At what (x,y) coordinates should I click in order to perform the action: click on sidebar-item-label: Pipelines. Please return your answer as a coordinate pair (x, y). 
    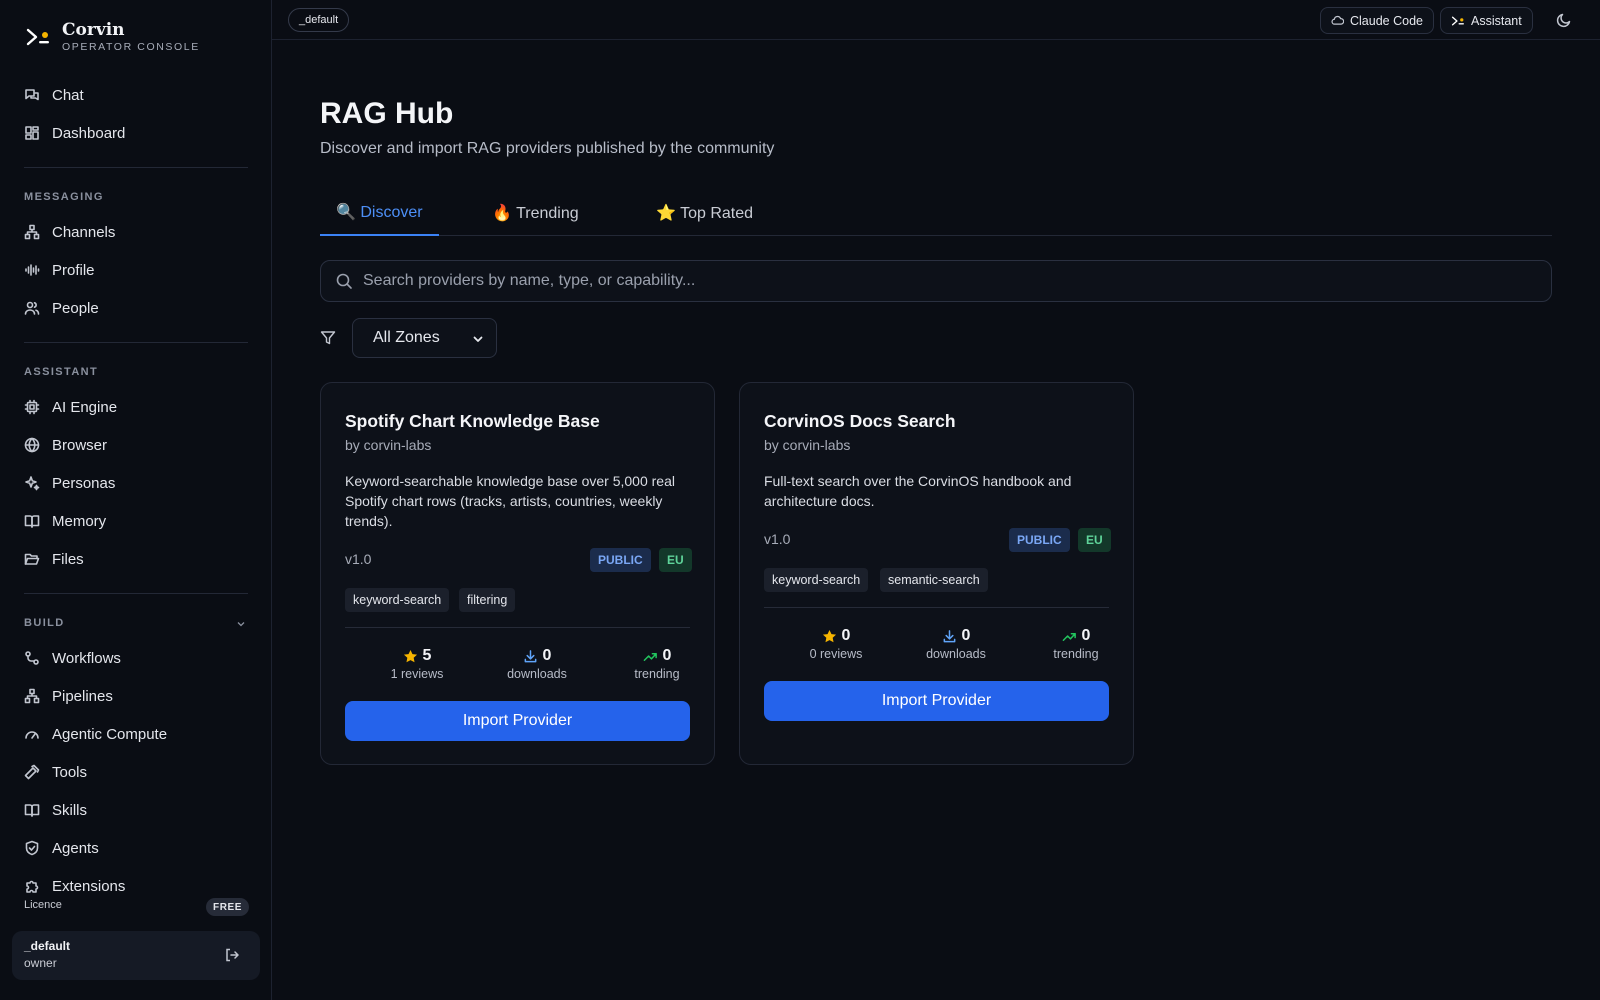
    Looking at the image, I should click on (82, 696).